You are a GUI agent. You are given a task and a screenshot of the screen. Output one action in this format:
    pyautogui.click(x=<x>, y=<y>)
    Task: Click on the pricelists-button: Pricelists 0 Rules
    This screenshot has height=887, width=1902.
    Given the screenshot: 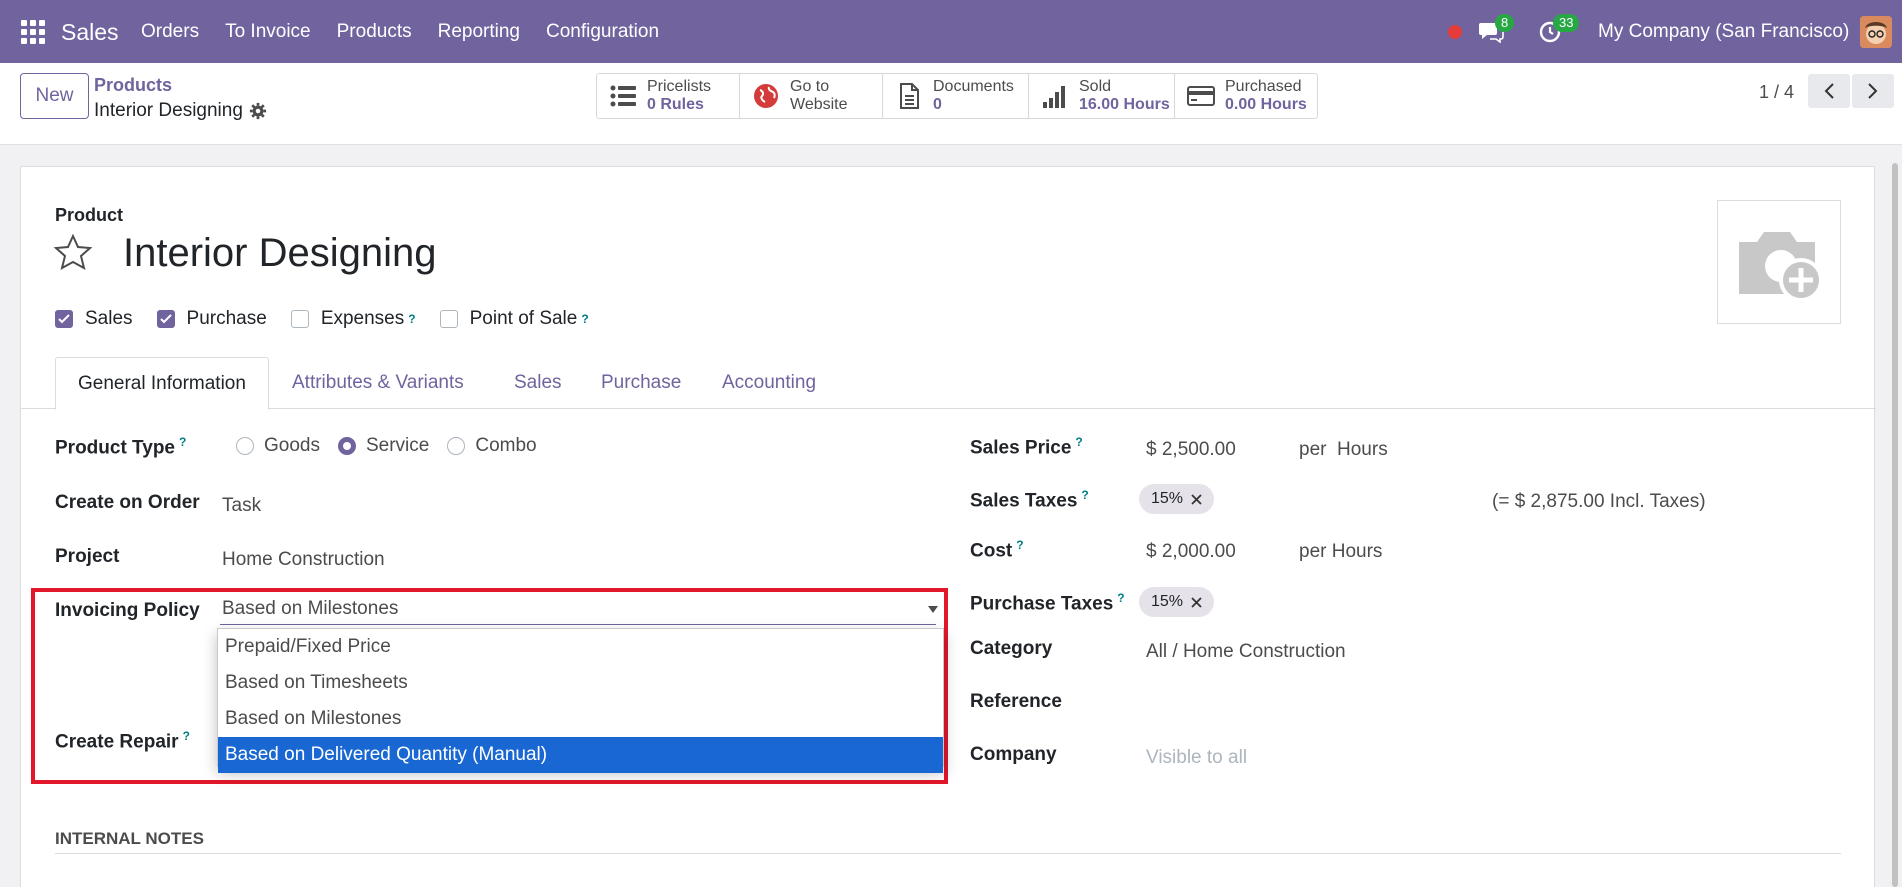 What is the action you would take?
    pyautogui.click(x=668, y=96)
    